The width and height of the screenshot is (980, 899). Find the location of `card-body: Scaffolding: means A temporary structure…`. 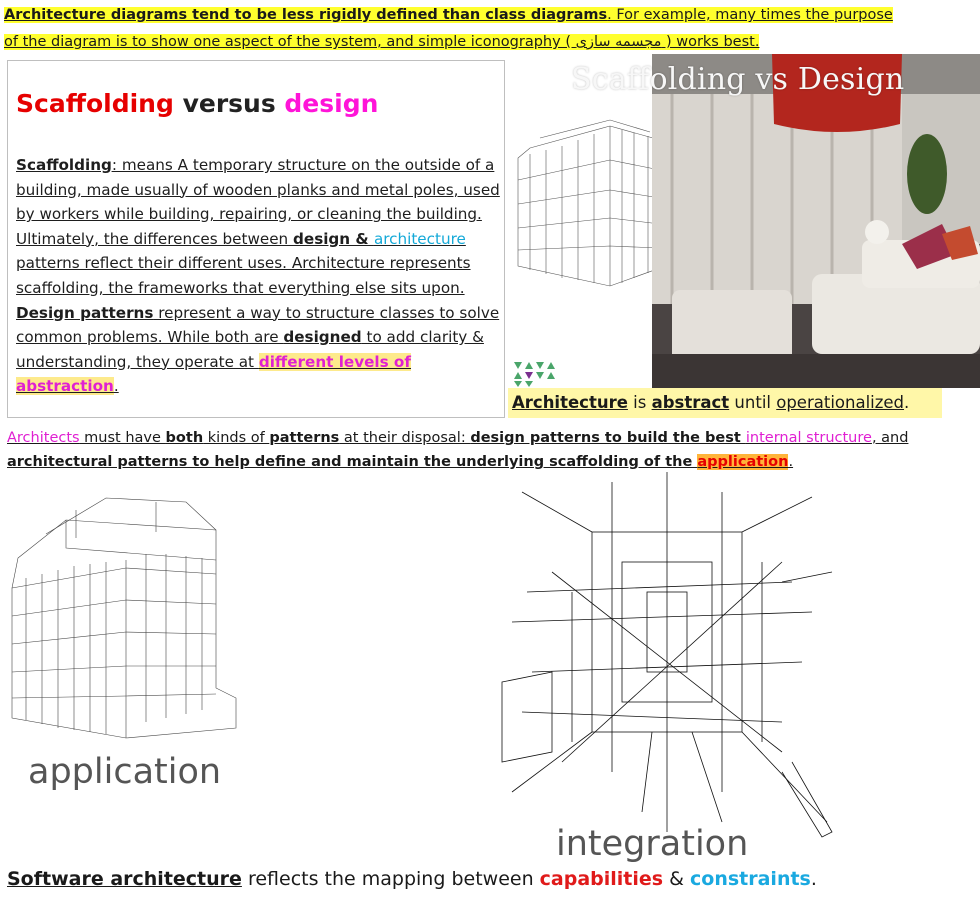

card-body: Scaffolding: means A temporary structure… is located at coordinates (258, 276).